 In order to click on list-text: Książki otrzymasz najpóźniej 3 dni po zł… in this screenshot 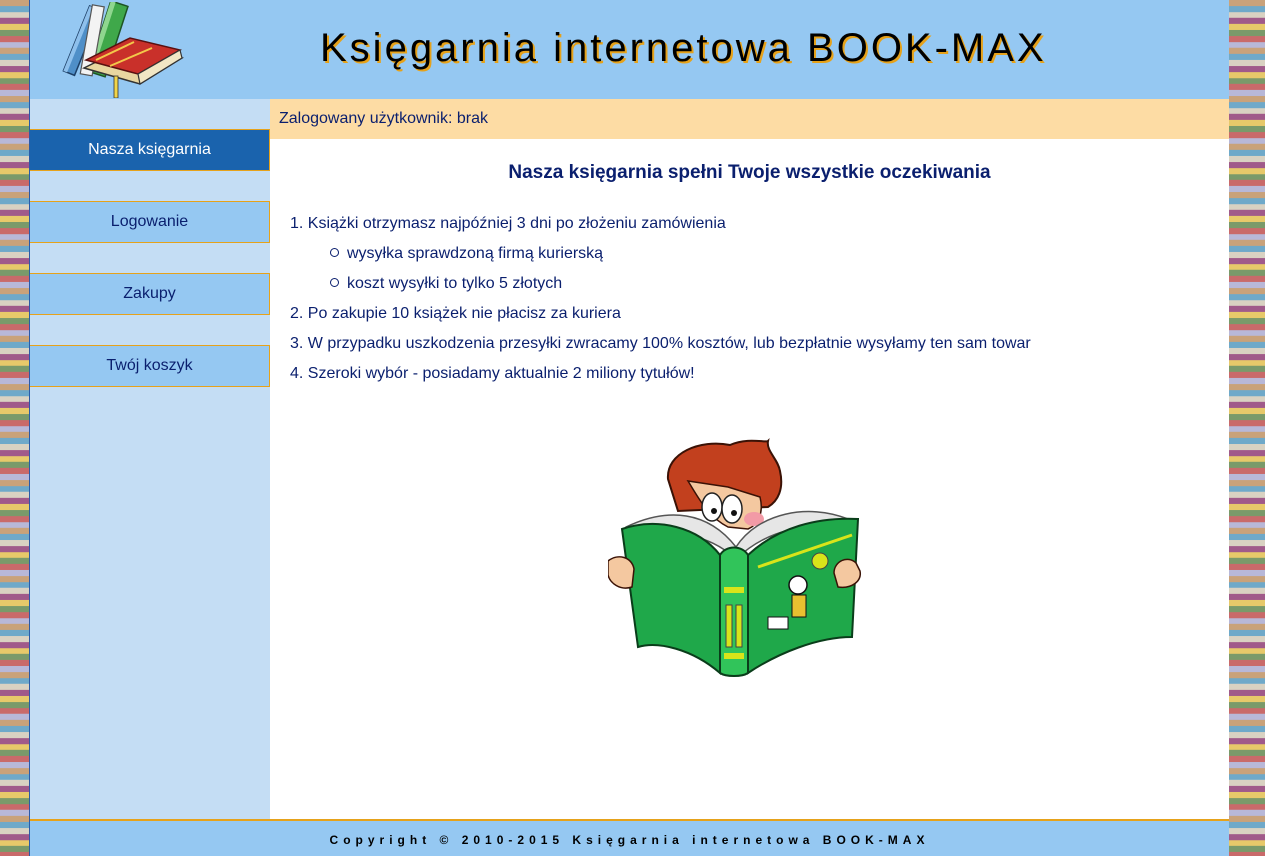, I will do `click(516, 223)`.